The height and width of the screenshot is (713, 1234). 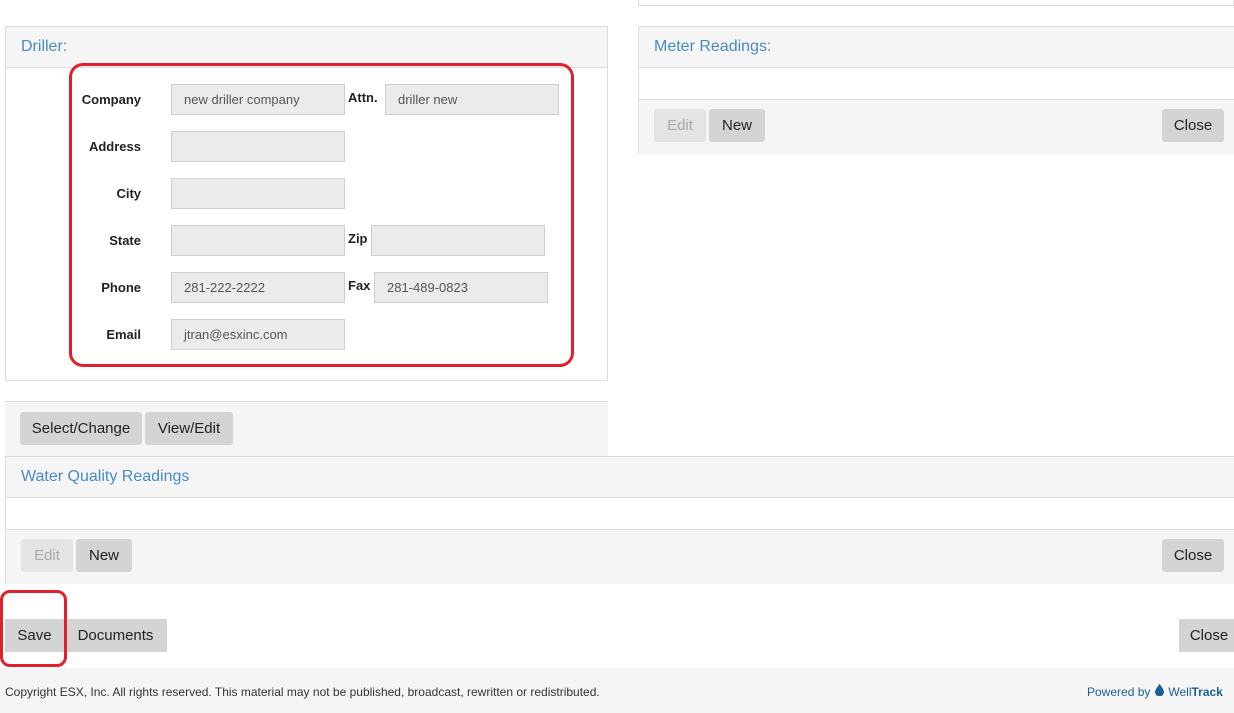 I want to click on meter-new-button: New, so click(x=737, y=125).